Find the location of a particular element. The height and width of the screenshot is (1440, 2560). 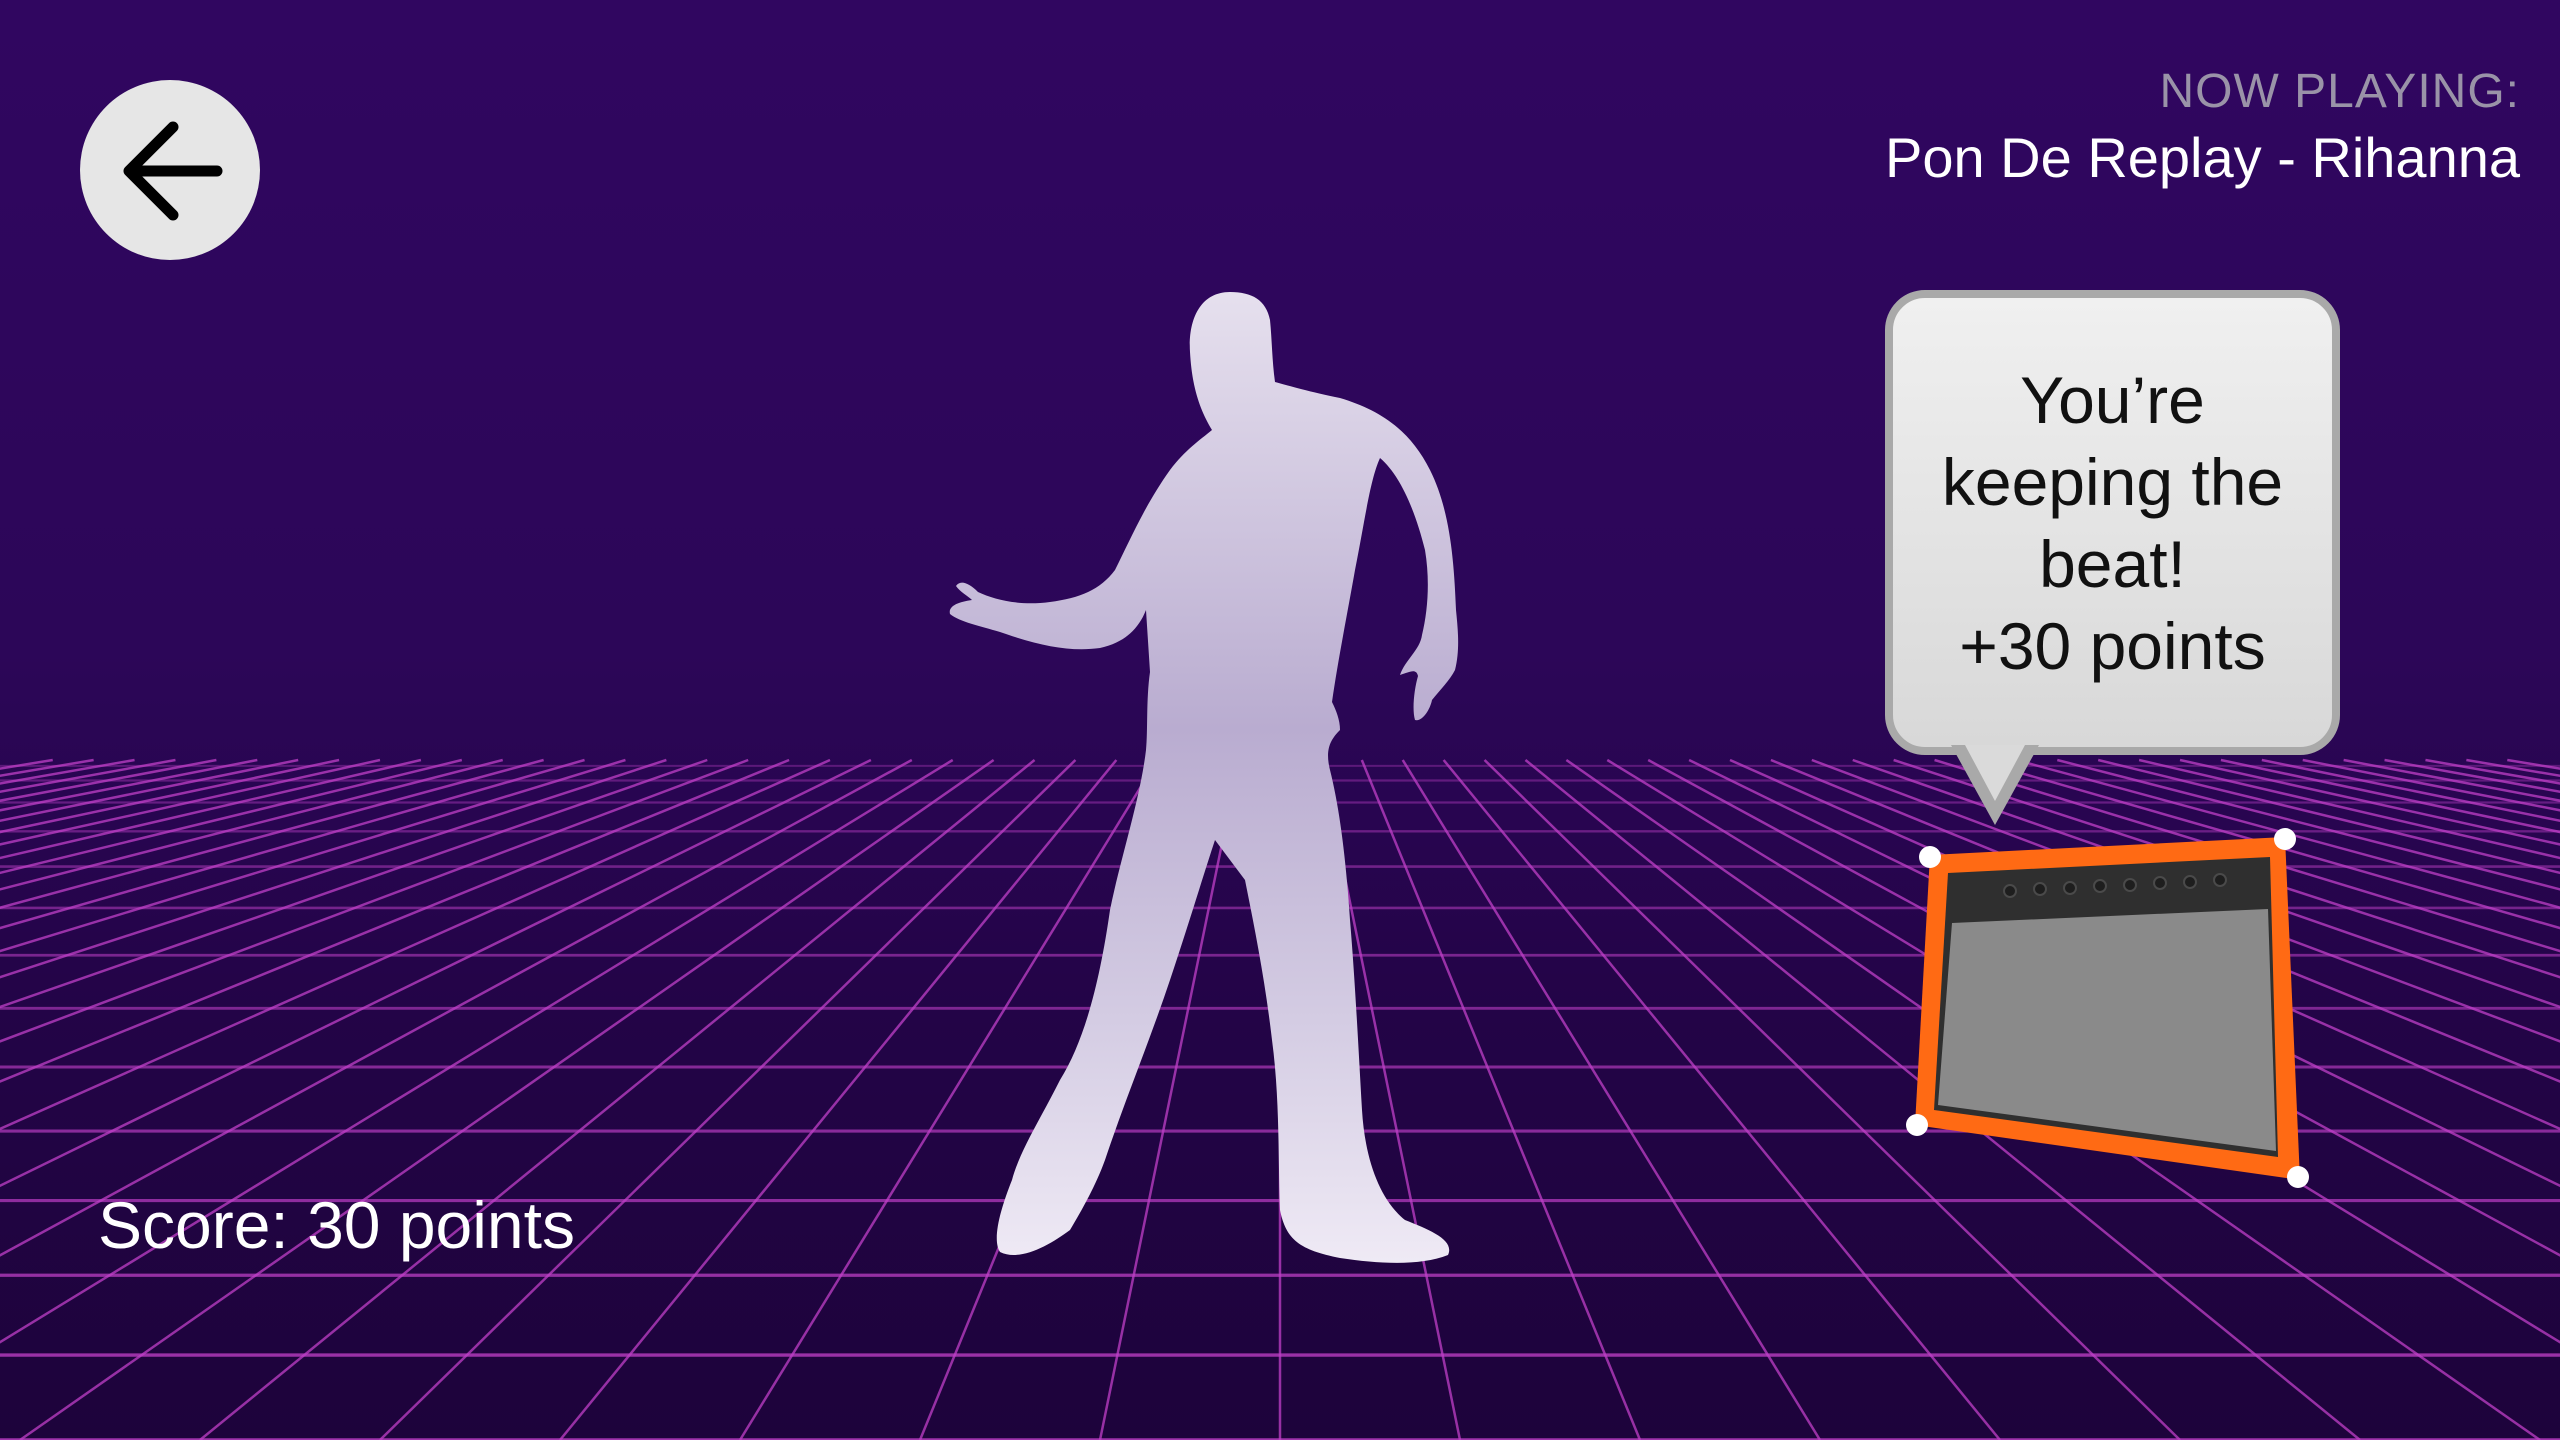

feedback-speech-bubble: You’re keeping the beat! +30 points is located at coordinates (2112, 522).